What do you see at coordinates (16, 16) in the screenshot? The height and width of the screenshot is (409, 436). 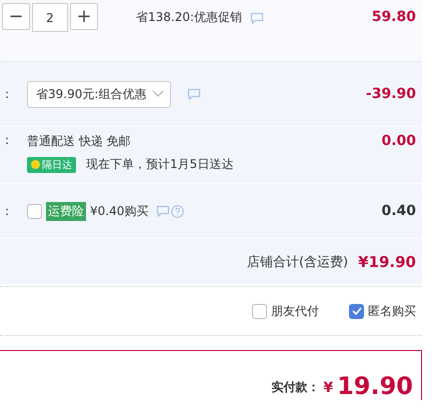 I see `decrease-button: −` at bounding box center [16, 16].